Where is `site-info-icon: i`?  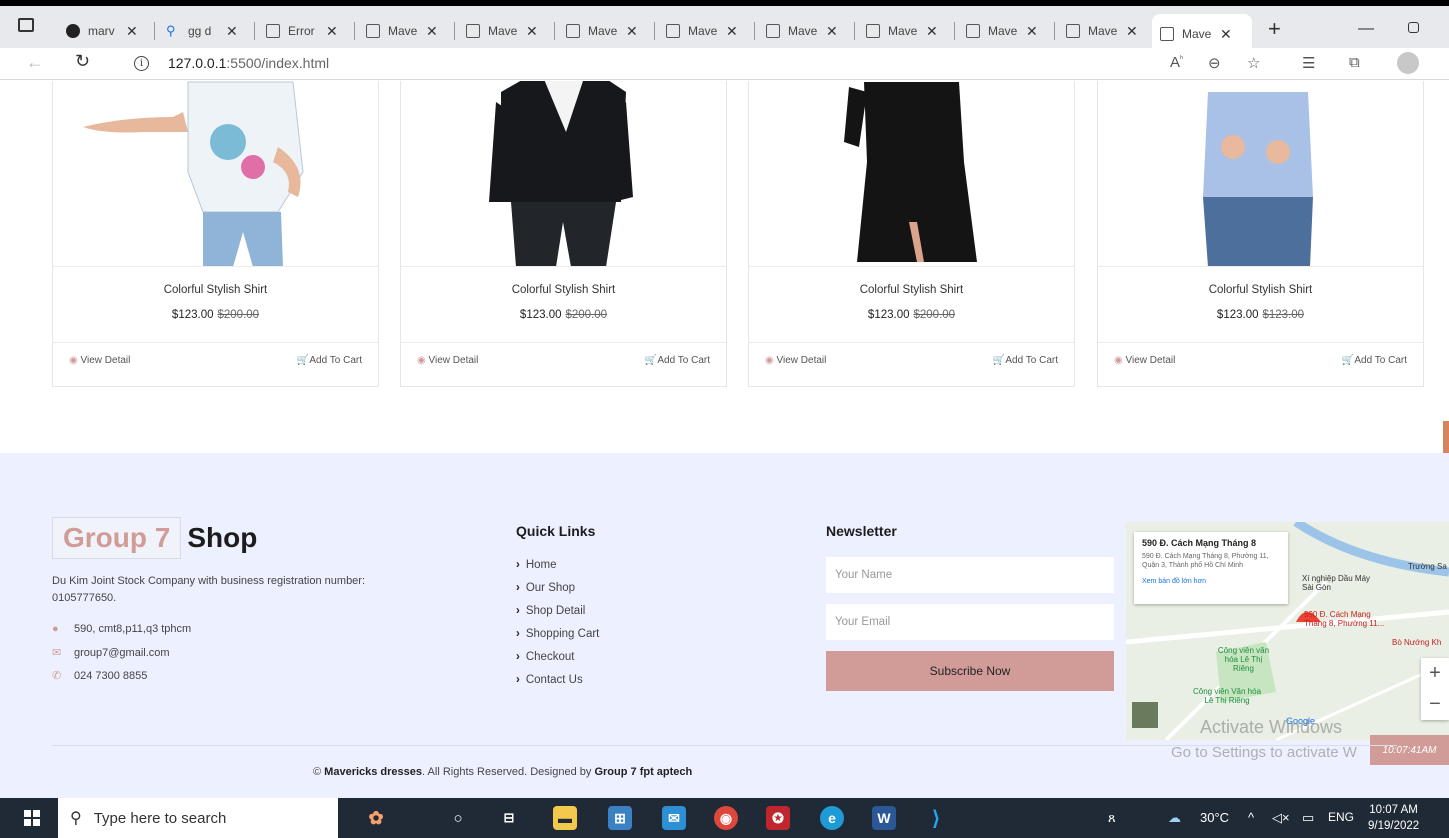
site-info-icon: i is located at coordinates (141, 63).